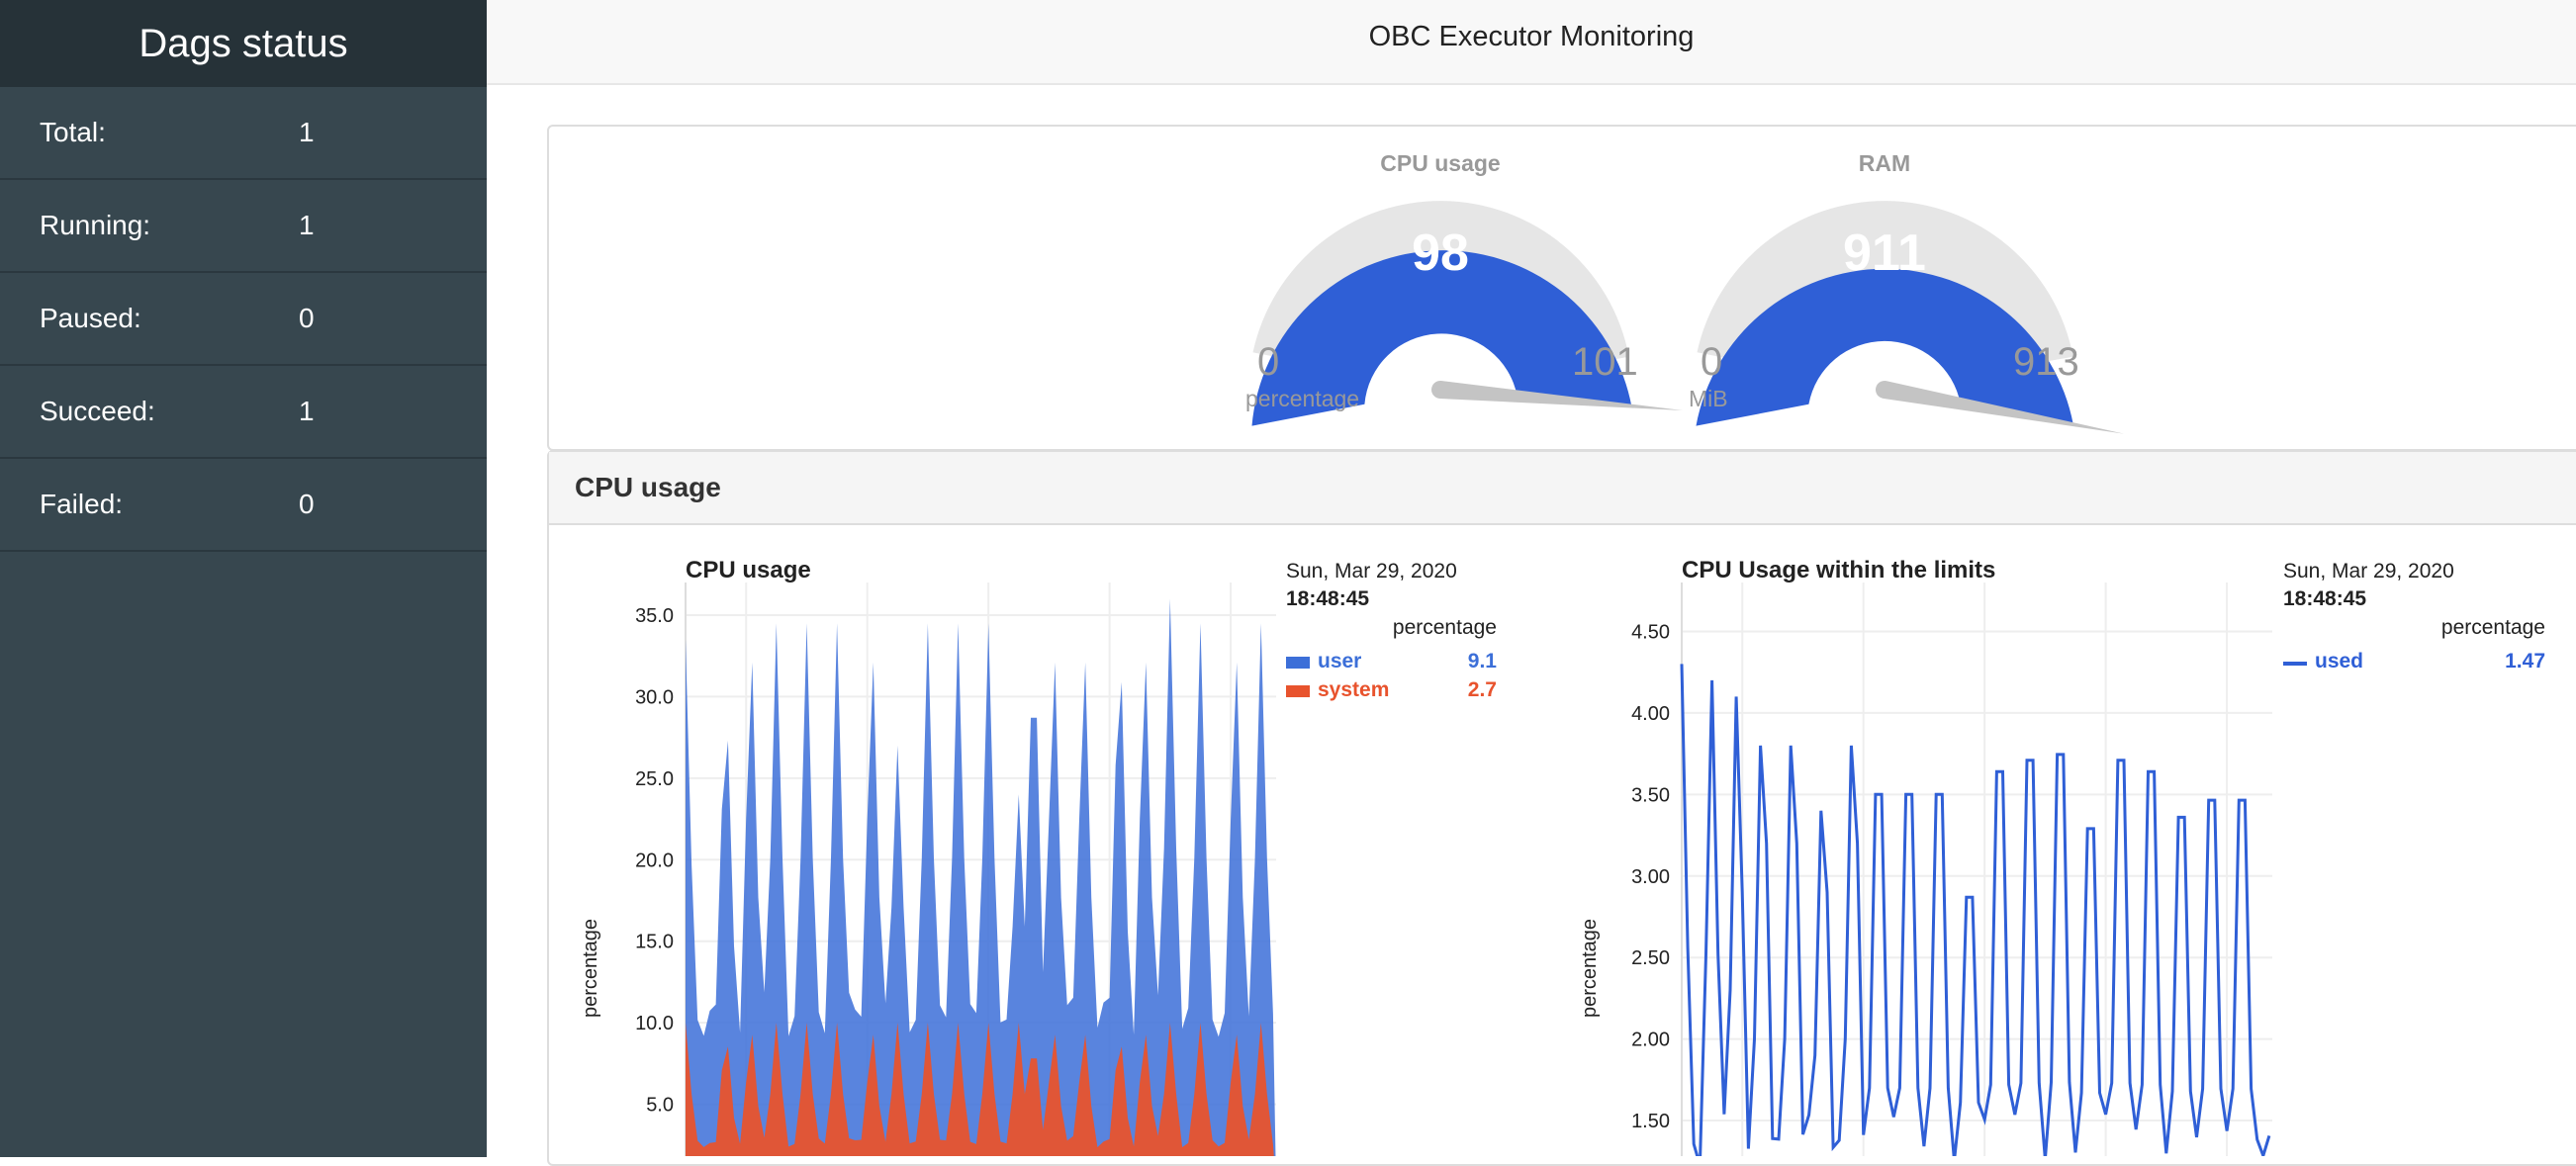 The image size is (2576, 1166). I want to click on legend-swatch-system, so click(1298, 691).